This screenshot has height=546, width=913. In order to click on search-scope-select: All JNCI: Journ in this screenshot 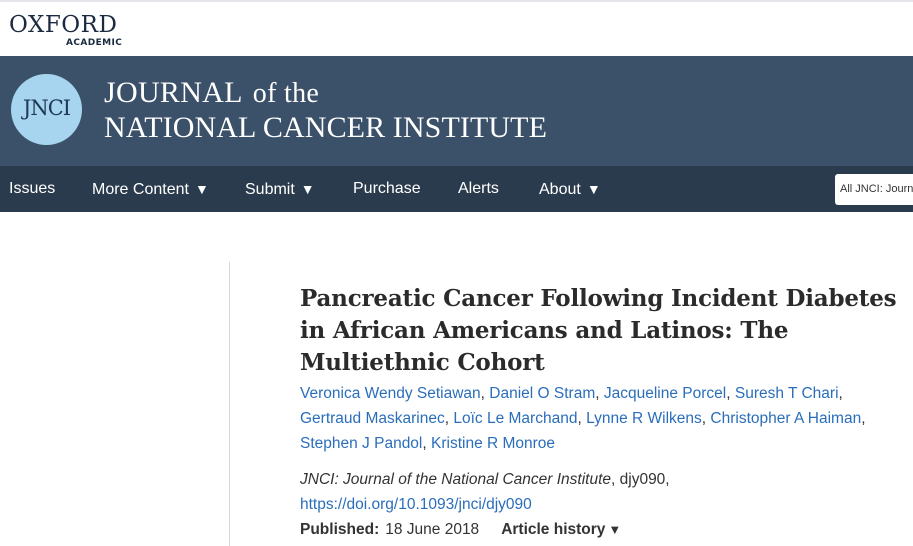, I will do `click(874, 189)`.